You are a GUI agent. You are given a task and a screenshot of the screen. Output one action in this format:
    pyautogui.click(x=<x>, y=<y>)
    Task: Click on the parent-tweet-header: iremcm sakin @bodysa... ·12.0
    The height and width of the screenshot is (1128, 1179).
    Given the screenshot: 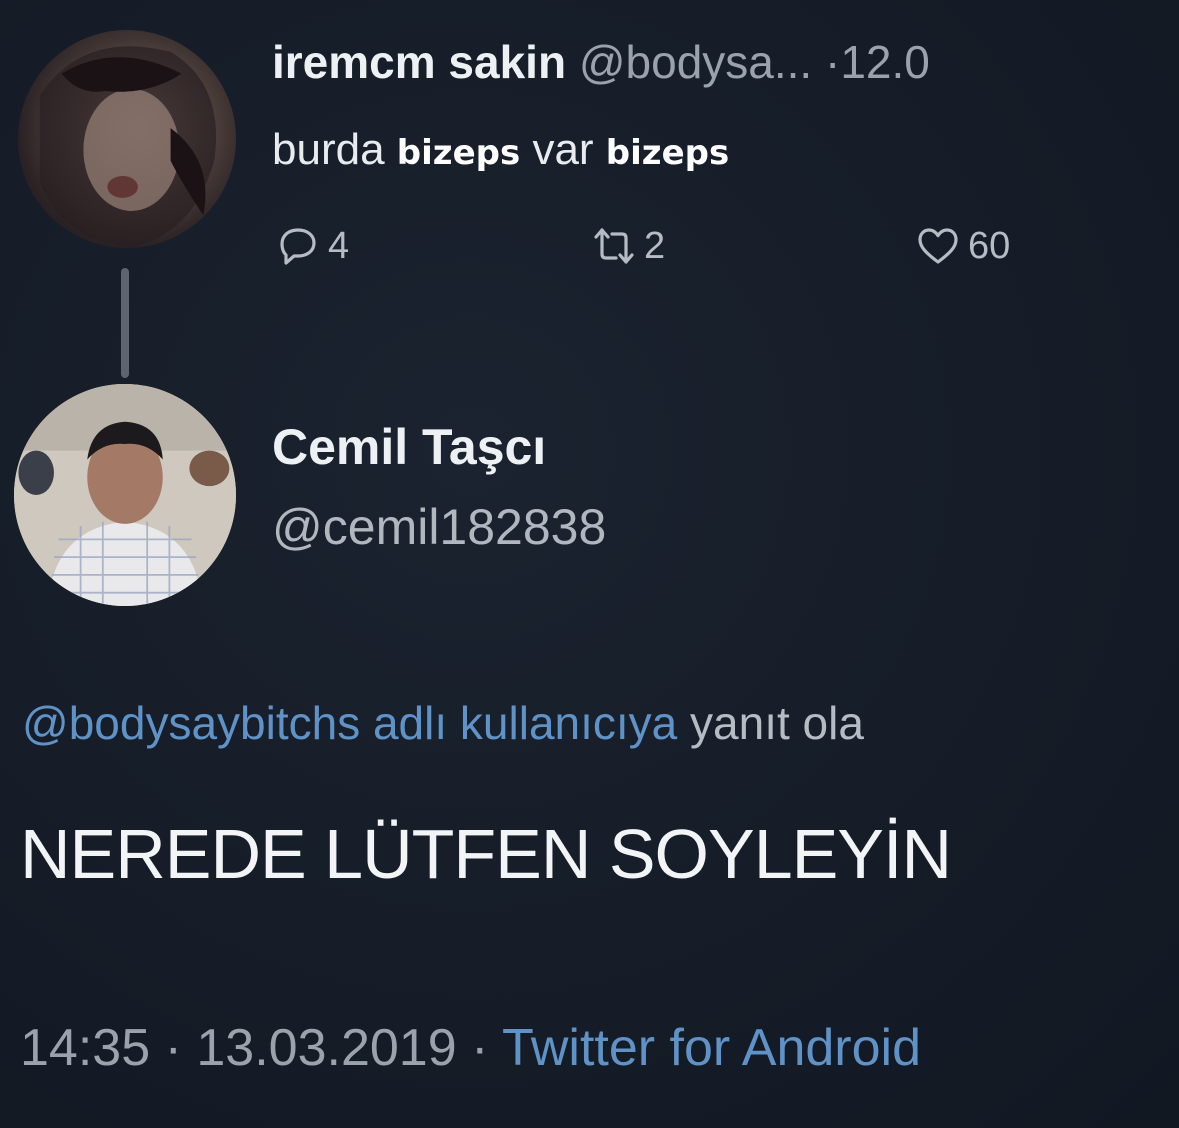 What is the action you would take?
    pyautogui.click(x=601, y=62)
    